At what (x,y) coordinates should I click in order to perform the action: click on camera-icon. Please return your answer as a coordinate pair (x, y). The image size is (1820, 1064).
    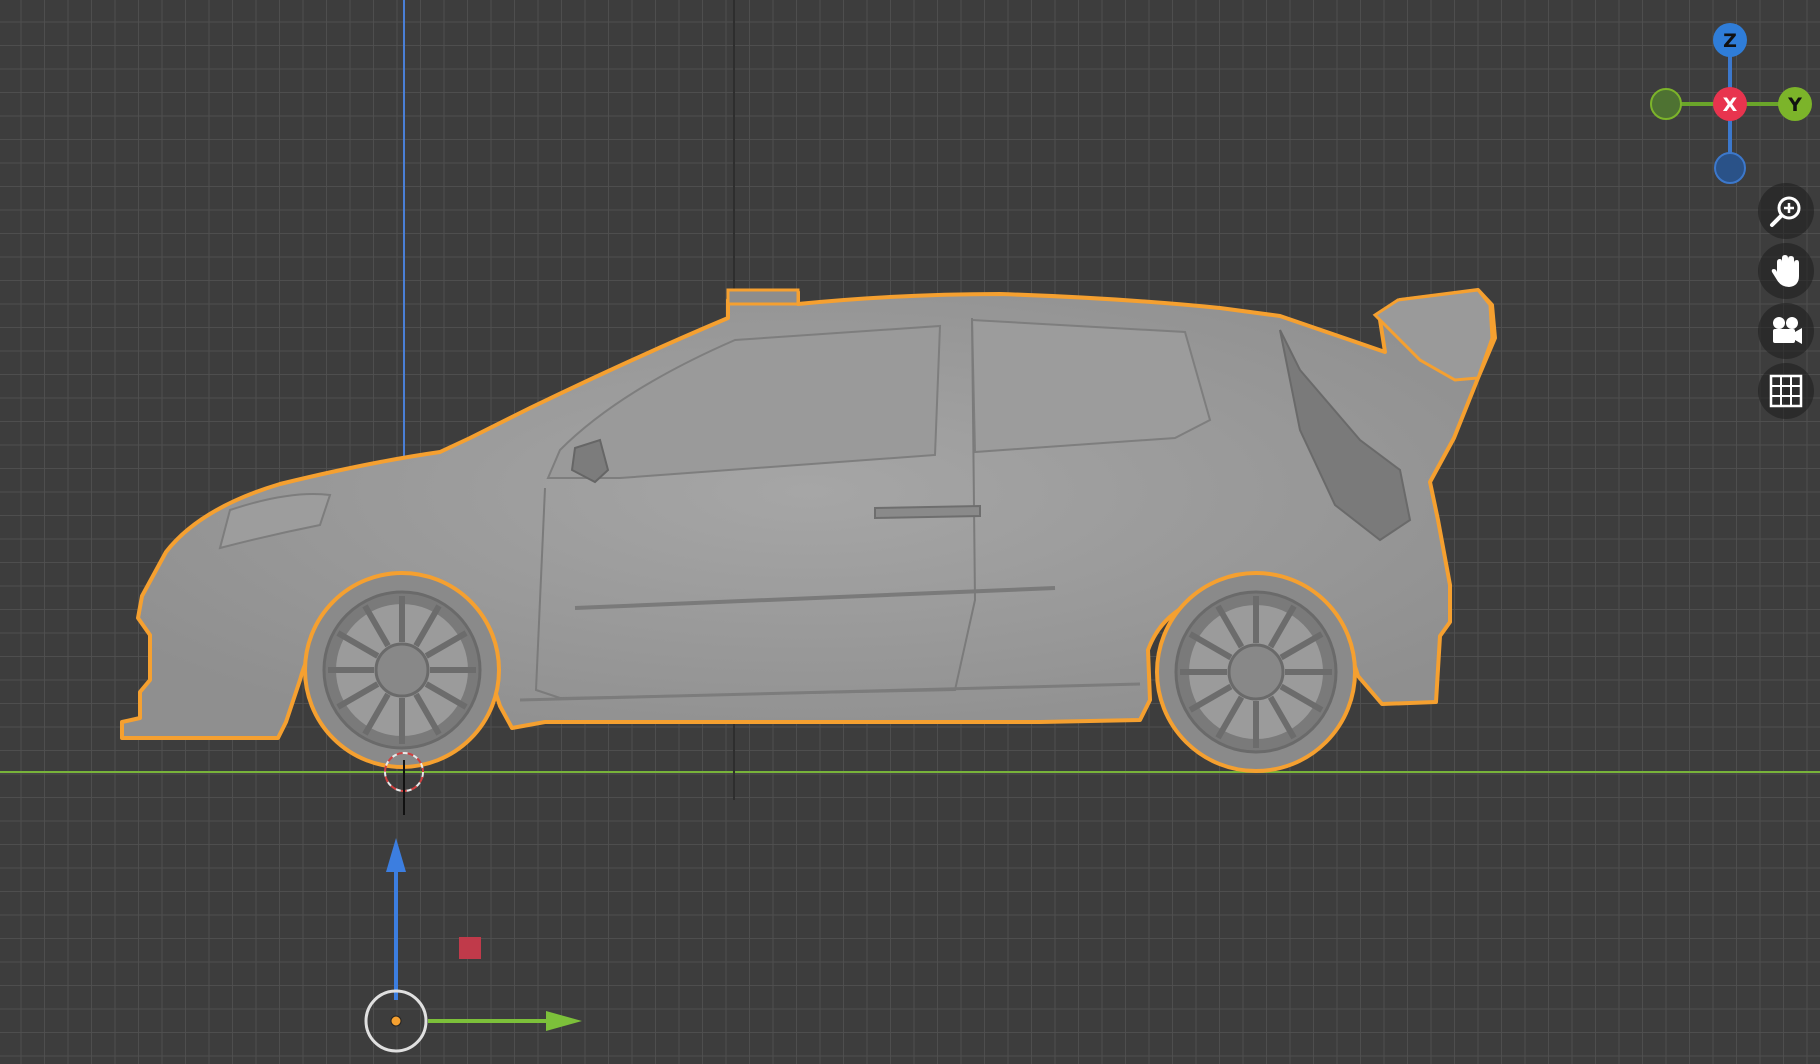
    Looking at the image, I should click on (1787, 330).